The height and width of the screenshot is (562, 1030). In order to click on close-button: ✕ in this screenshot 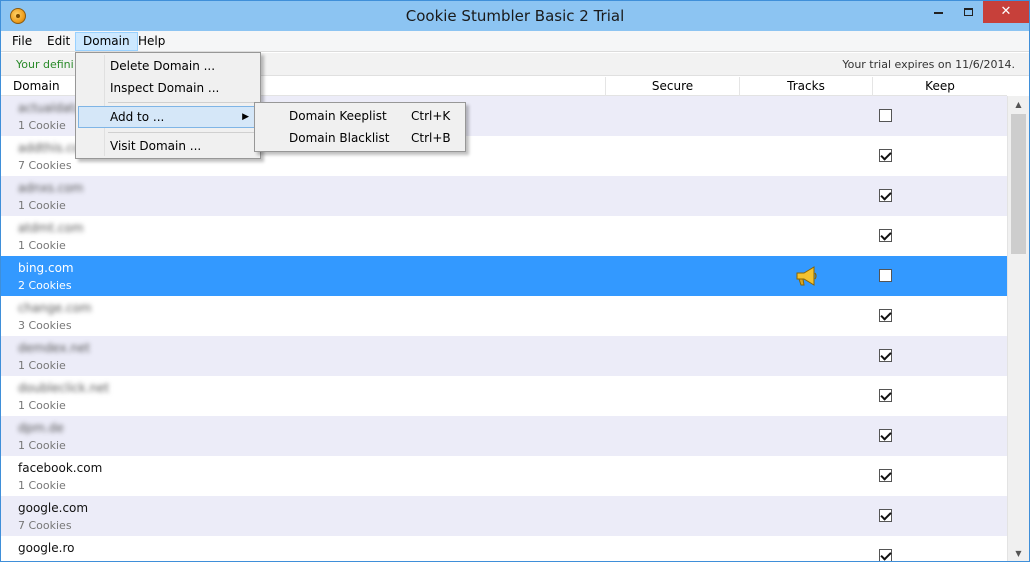, I will do `click(1006, 12)`.